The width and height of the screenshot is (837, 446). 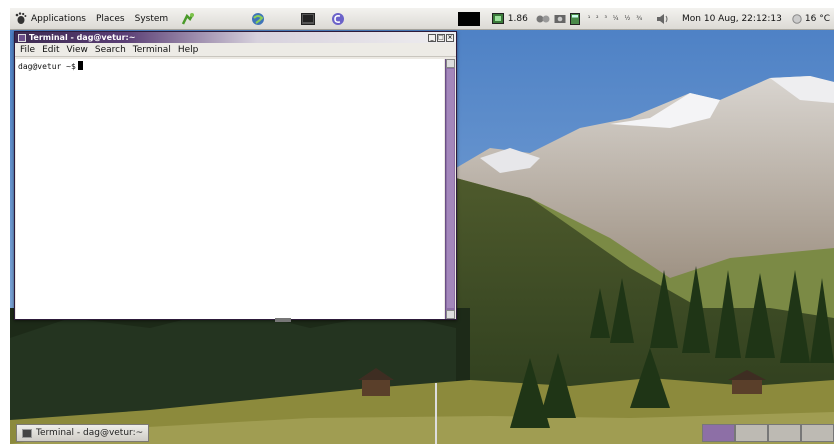 I want to click on scroll-down-button, so click(x=450, y=314).